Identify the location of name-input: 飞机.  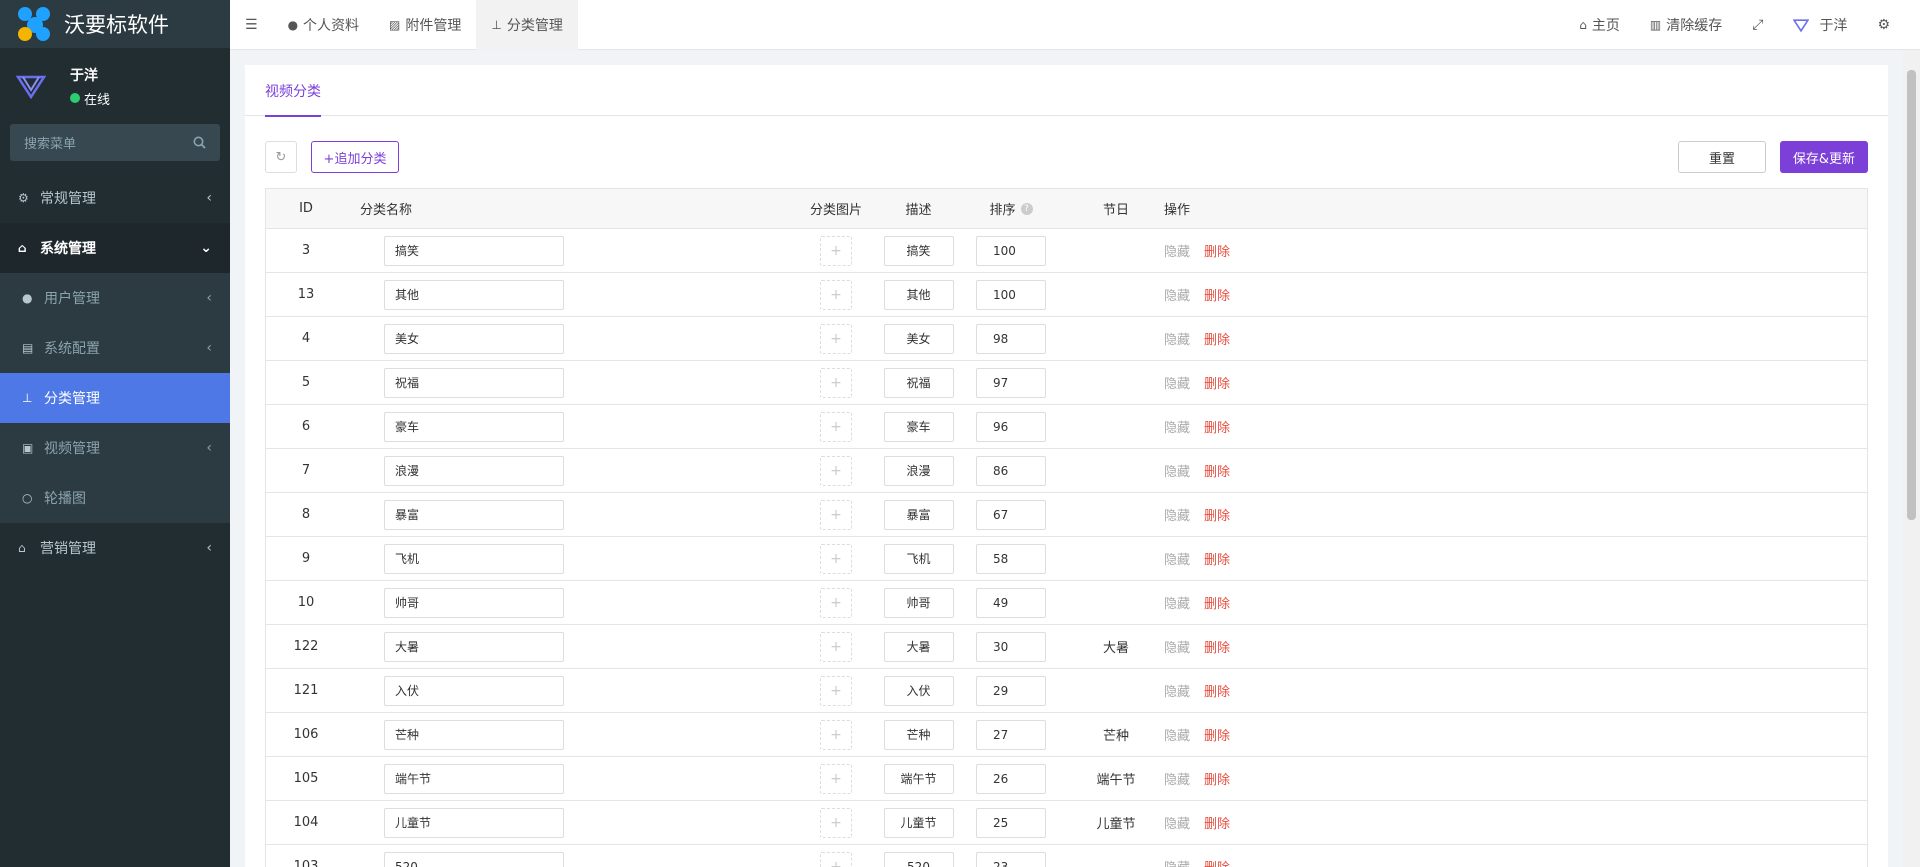
(474, 558).